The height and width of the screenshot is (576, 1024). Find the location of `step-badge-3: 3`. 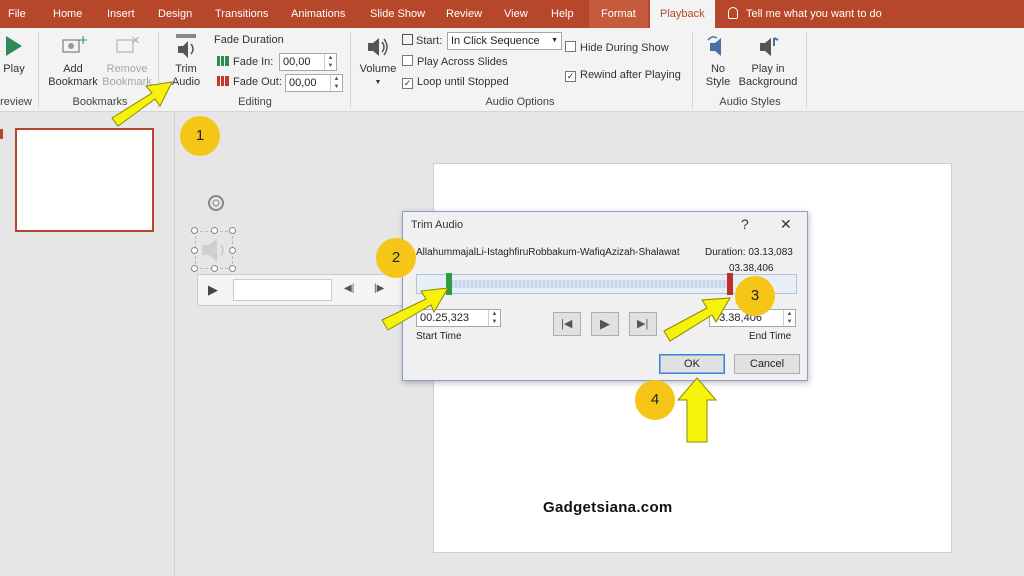

step-badge-3: 3 is located at coordinates (755, 296).